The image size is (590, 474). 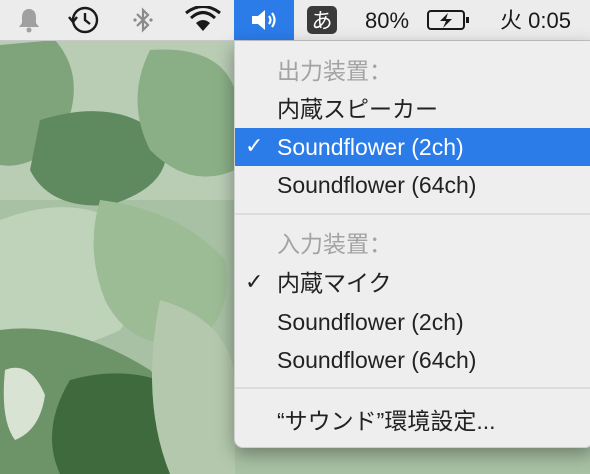 What do you see at coordinates (334, 71) in the screenshot?
I see `output-devices-header: 出力装置：` at bounding box center [334, 71].